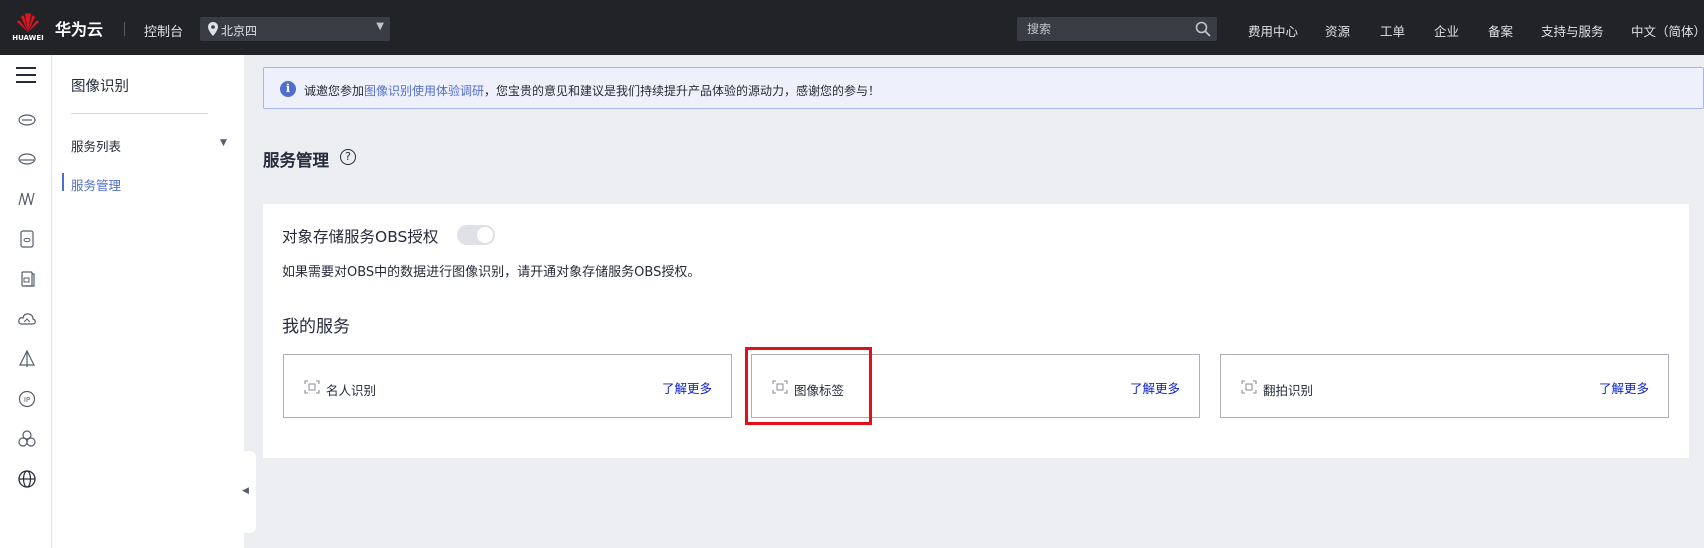  What do you see at coordinates (28, 22) in the screenshot?
I see `huawei-logo-icon` at bounding box center [28, 22].